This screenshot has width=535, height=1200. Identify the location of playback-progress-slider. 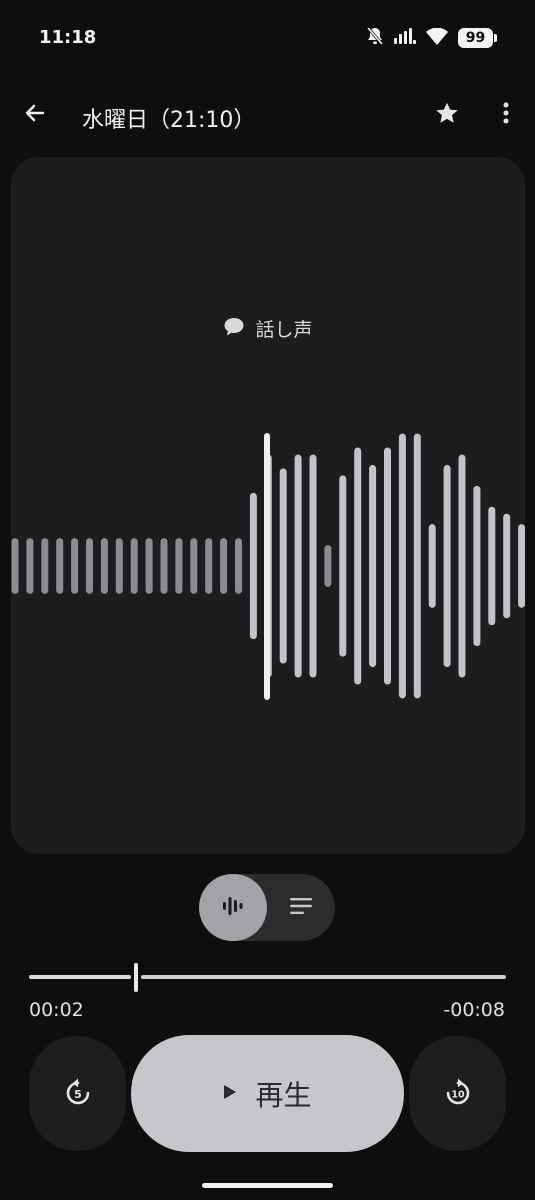
(267, 977).